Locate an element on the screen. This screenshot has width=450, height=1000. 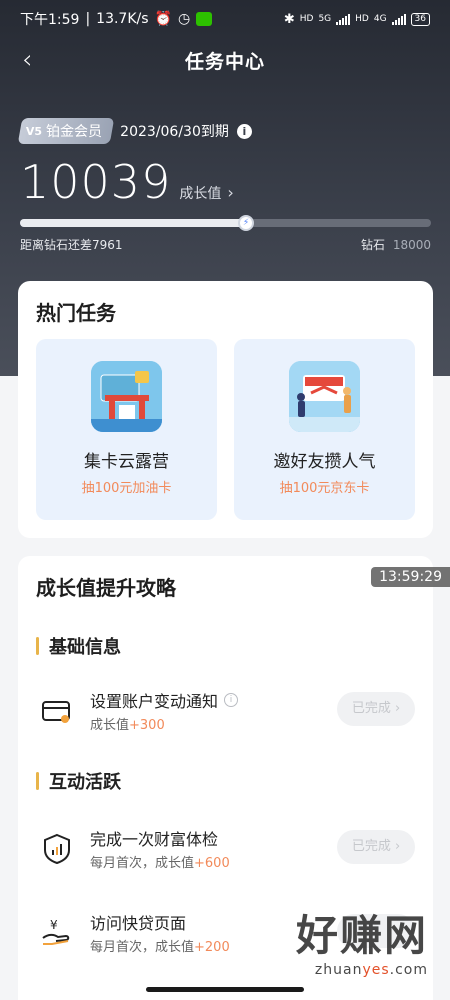
section-title: 互动活跃 is located at coordinates (85, 782).